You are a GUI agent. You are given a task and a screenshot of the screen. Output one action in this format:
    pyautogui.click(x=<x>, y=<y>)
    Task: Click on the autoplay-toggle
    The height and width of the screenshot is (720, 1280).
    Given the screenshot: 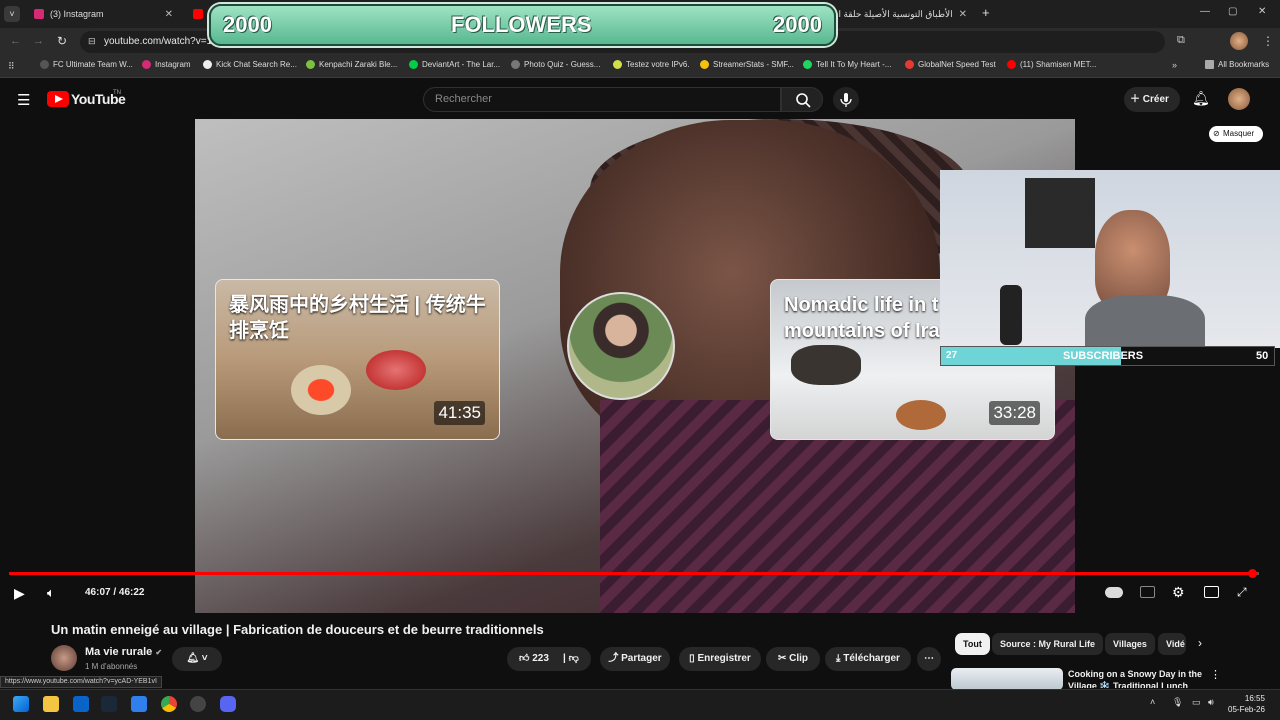 What is the action you would take?
    pyautogui.click(x=1114, y=592)
    